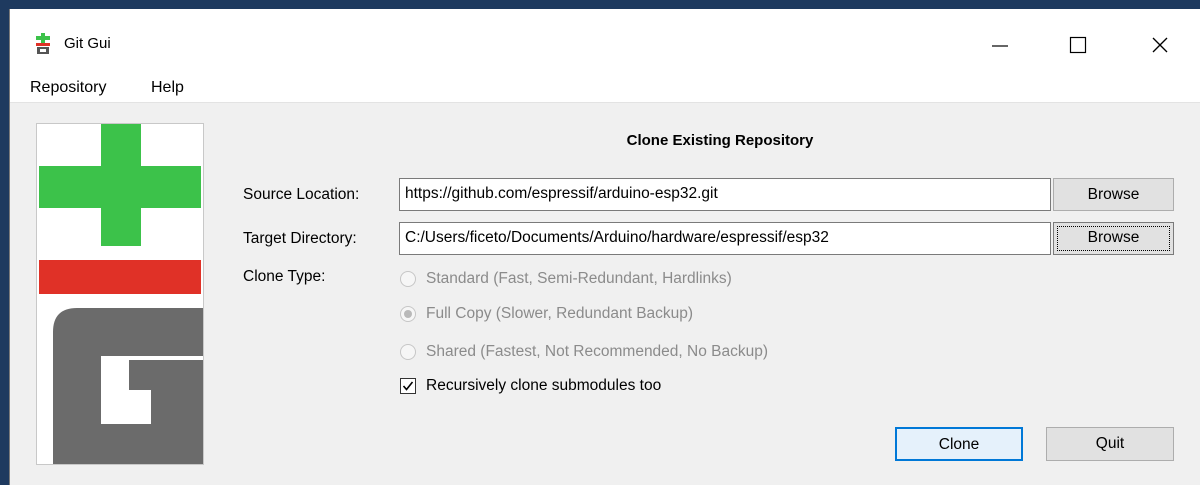  Describe the element at coordinates (1160, 45) in the screenshot. I see `close-icon` at that location.